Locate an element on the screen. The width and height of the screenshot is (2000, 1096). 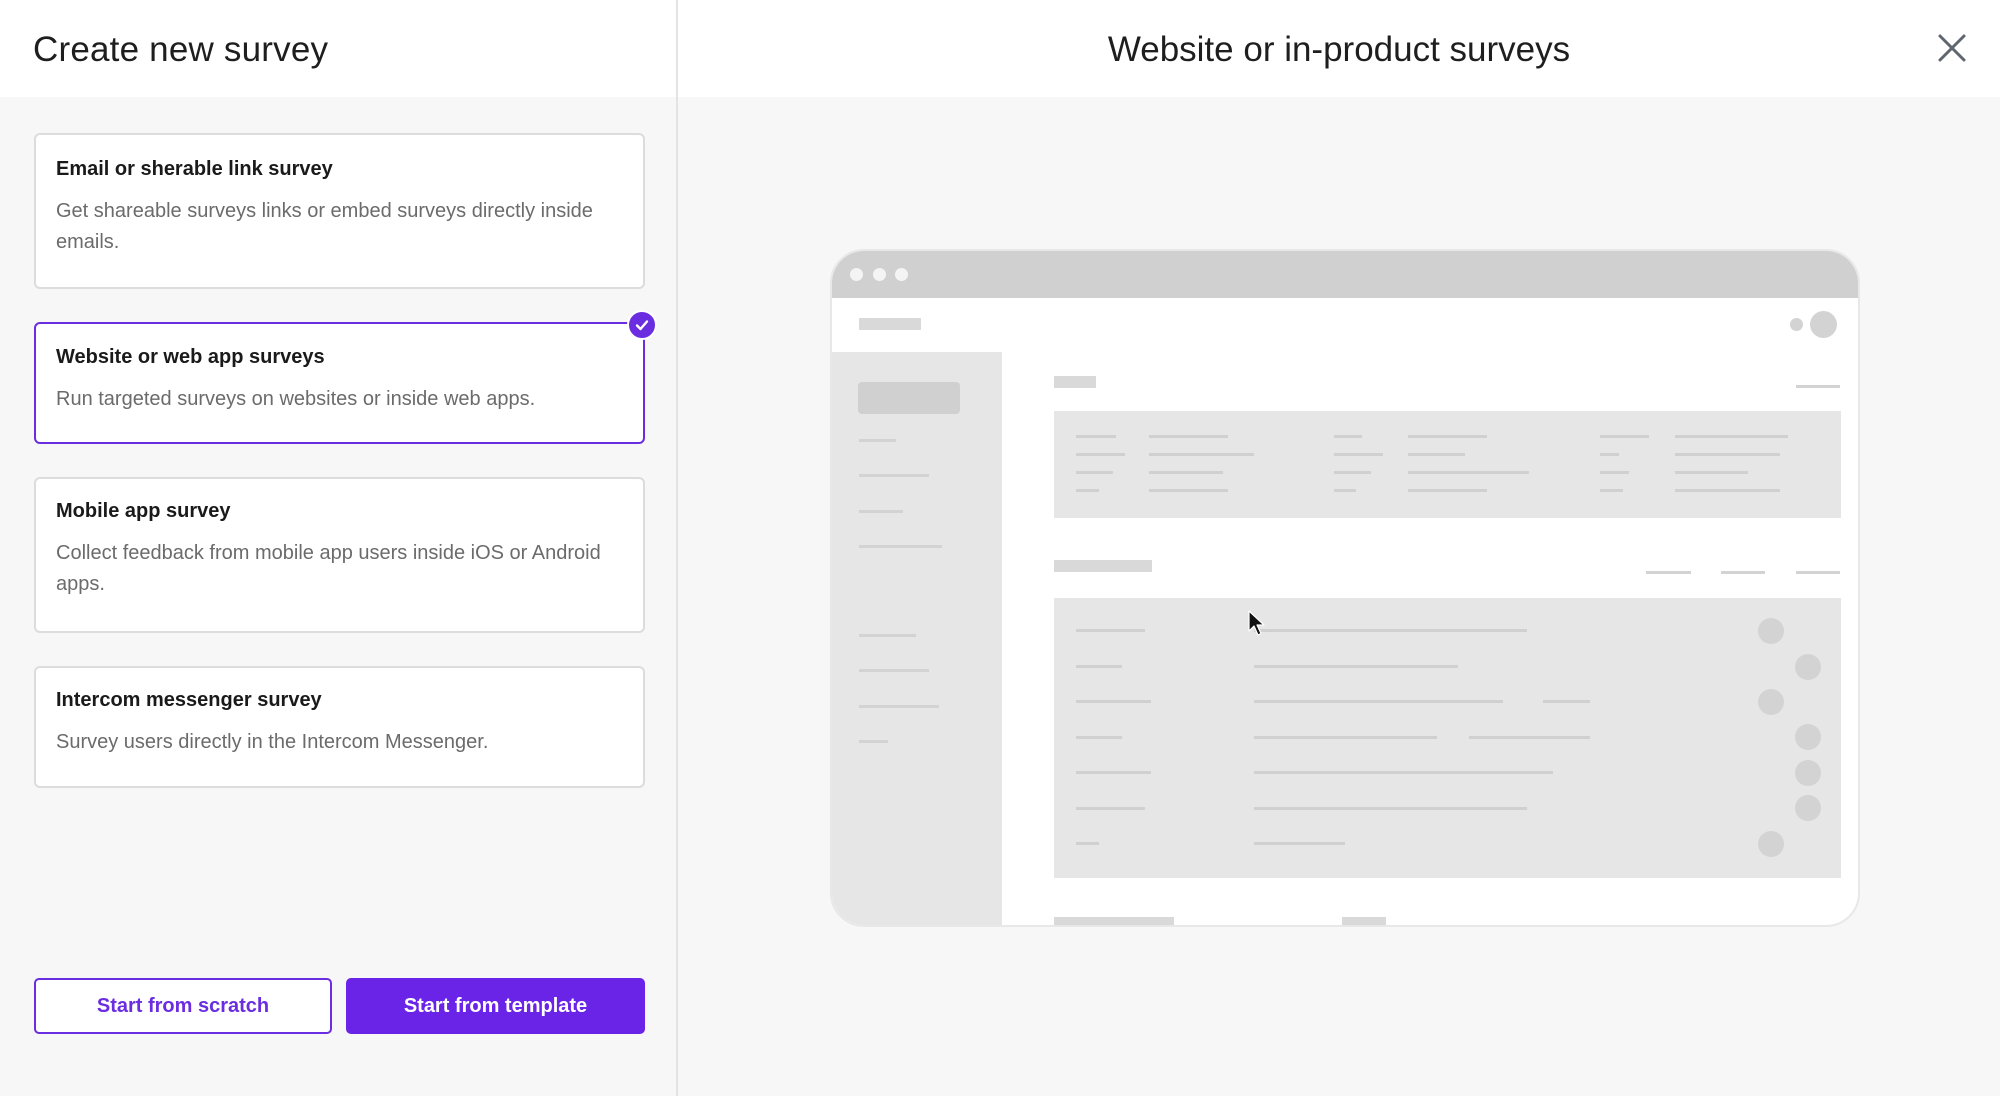
start-from-template-button: Start from template is located at coordinates (495, 1006).